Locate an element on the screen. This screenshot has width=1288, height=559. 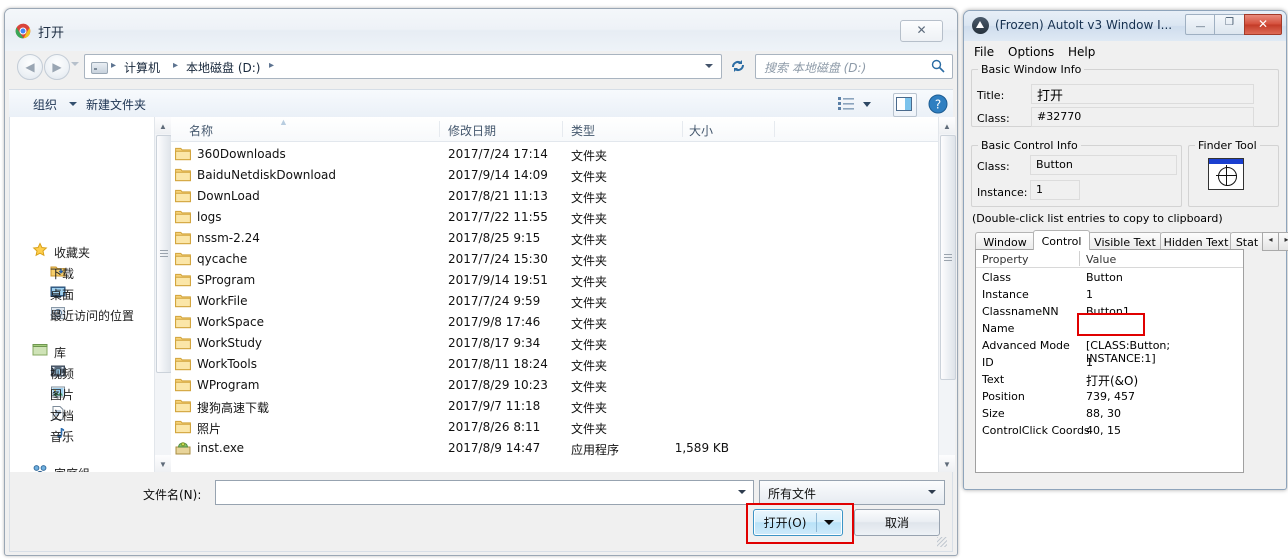
back-button: ◀ is located at coordinates (30, 67).